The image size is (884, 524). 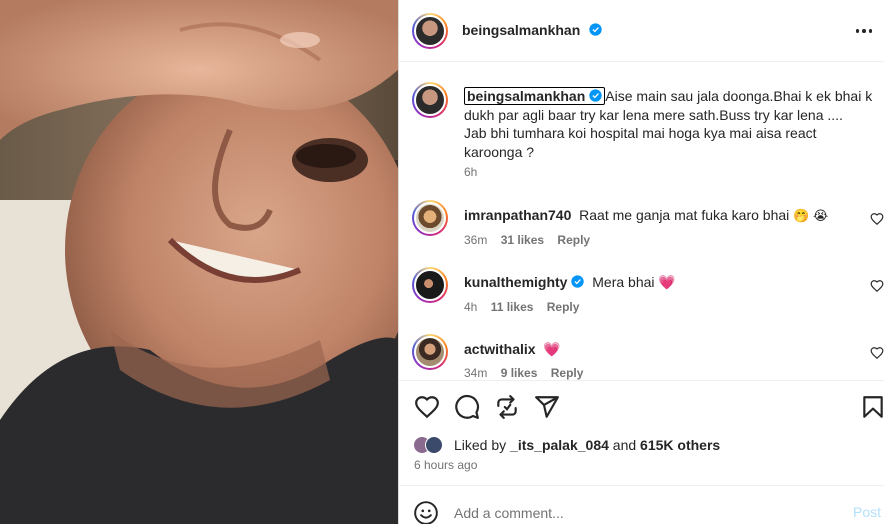 What do you see at coordinates (475, 373) in the screenshot?
I see `comment-time: 34m` at bounding box center [475, 373].